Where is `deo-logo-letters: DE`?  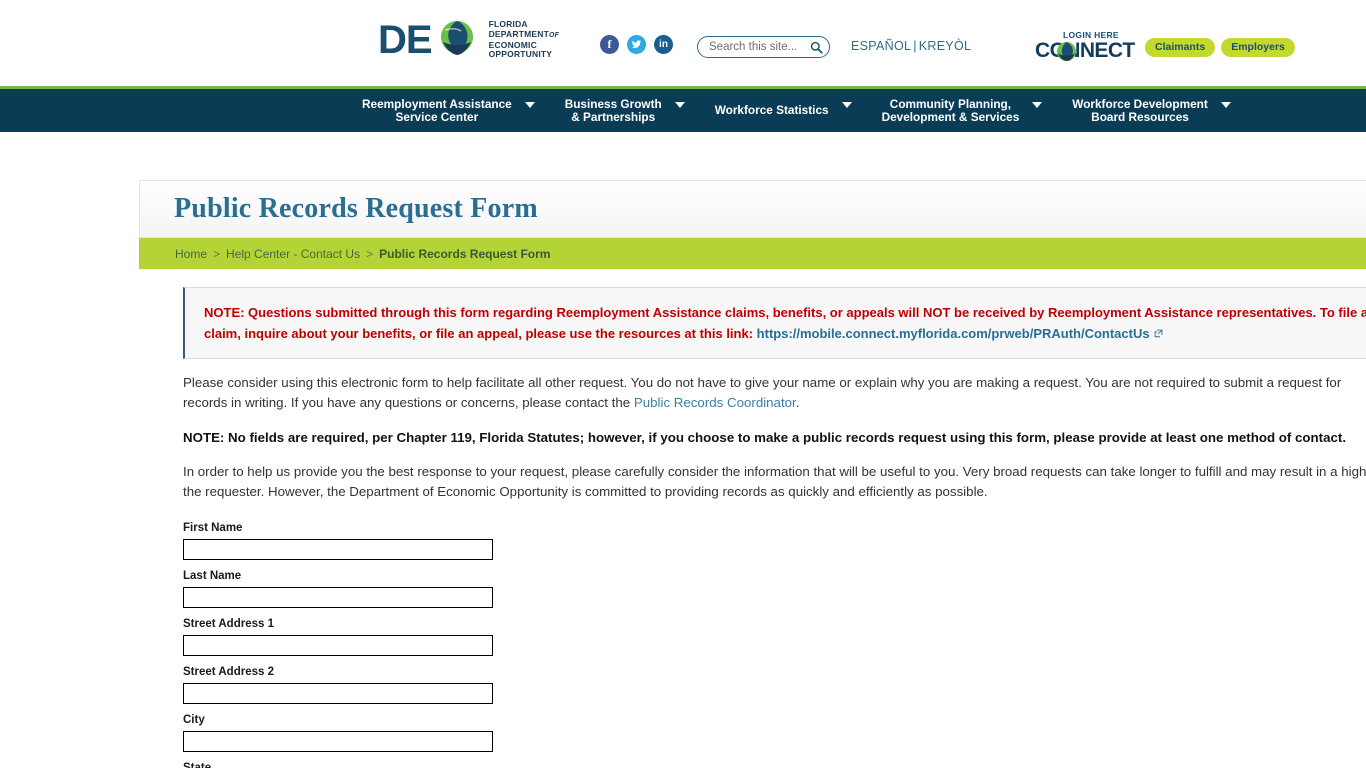
deo-logo-letters: DE is located at coordinates (405, 40).